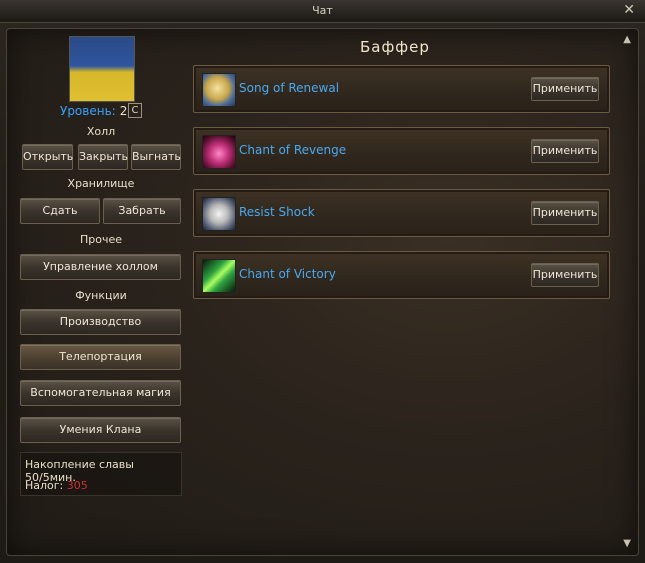 The height and width of the screenshot is (563, 645). What do you see at coordinates (219, 152) in the screenshot?
I see `chant-of-revenge-icon` at bounding box center [219, 152].